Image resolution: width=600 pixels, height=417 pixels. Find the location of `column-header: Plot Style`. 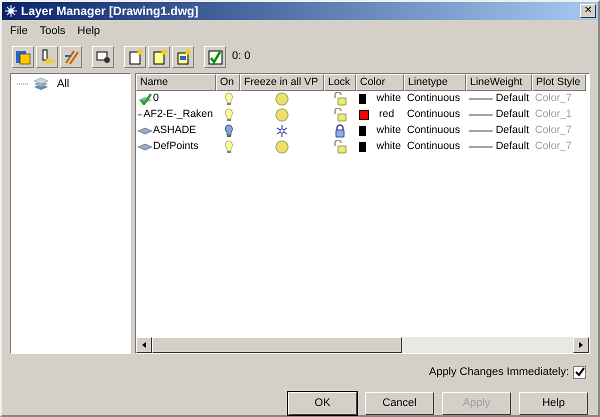

column-header: Plot Style is located at coordinates (559, 82).